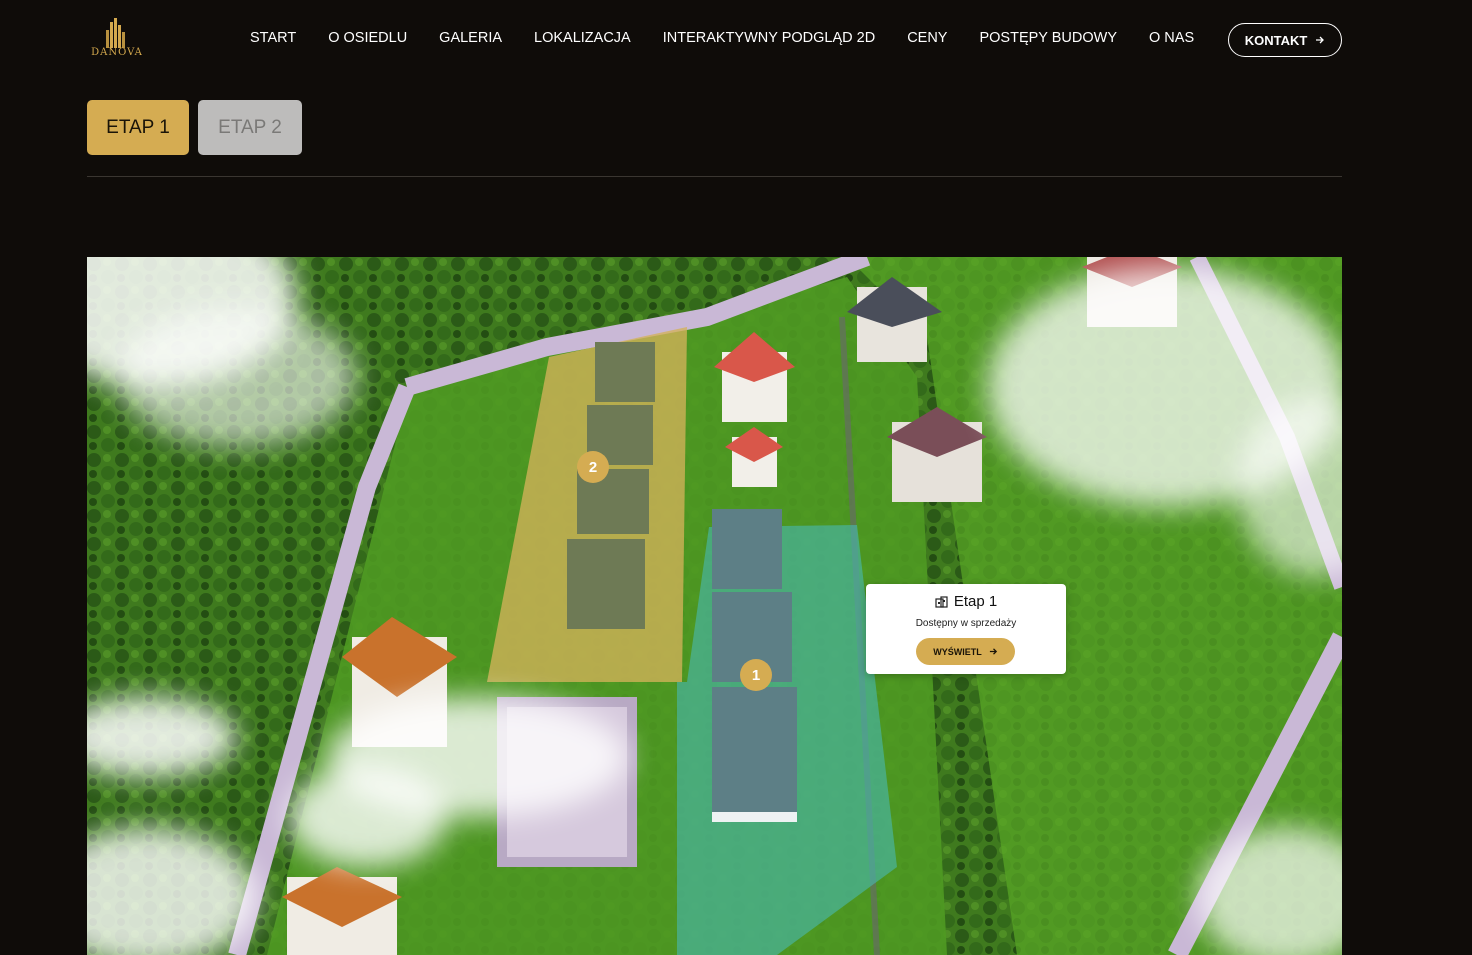  Describe the element at coordinates (1276, 40) in the screenshot. I see `contact-button-label: KONTAKT` at that location.